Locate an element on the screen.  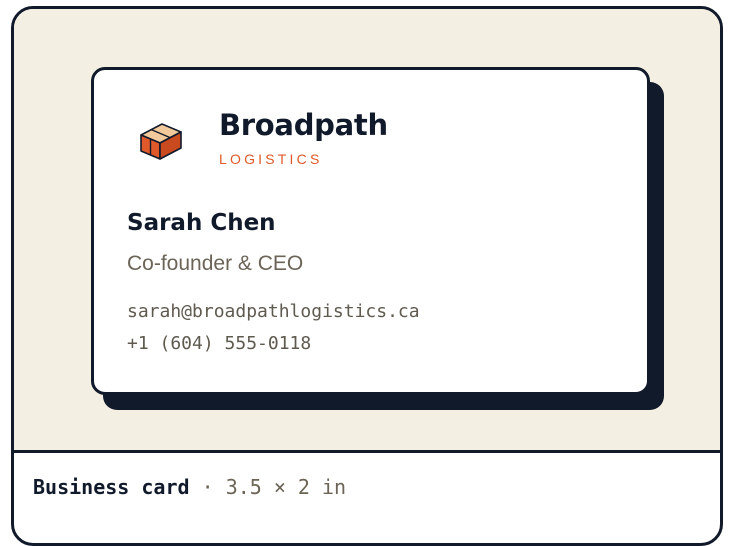
format-caption: Business card · 3.5 × 2 in is located at coordinates (189, 487).